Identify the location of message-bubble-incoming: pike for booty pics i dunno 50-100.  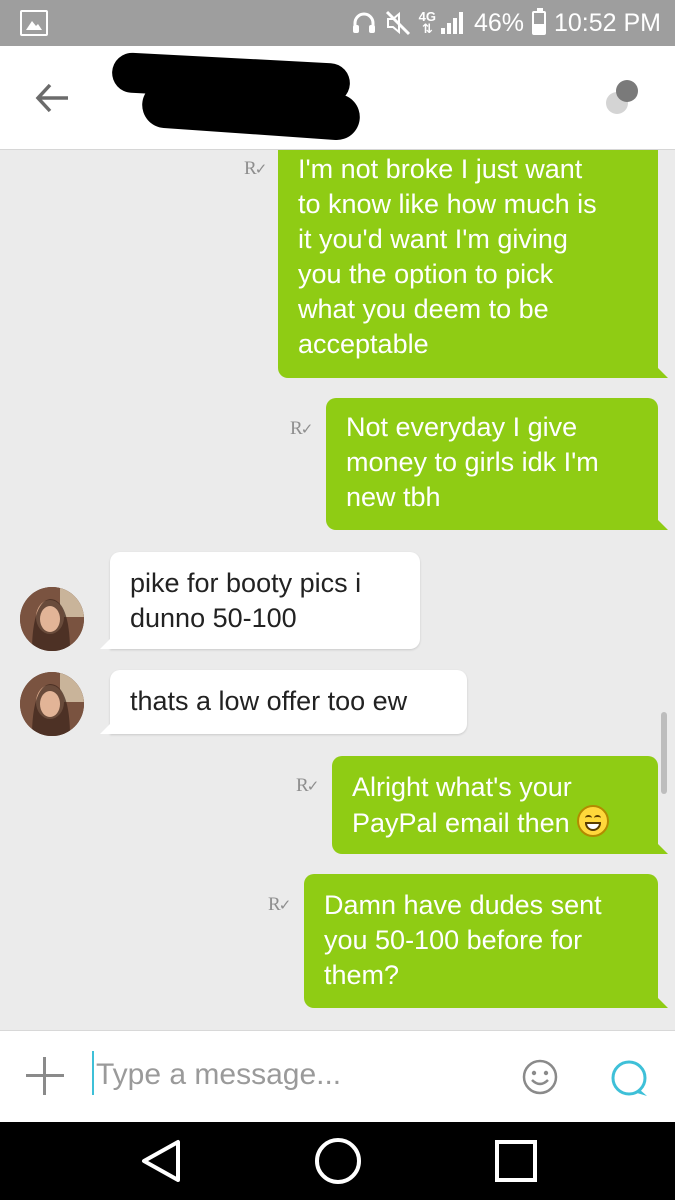
(260, 600).